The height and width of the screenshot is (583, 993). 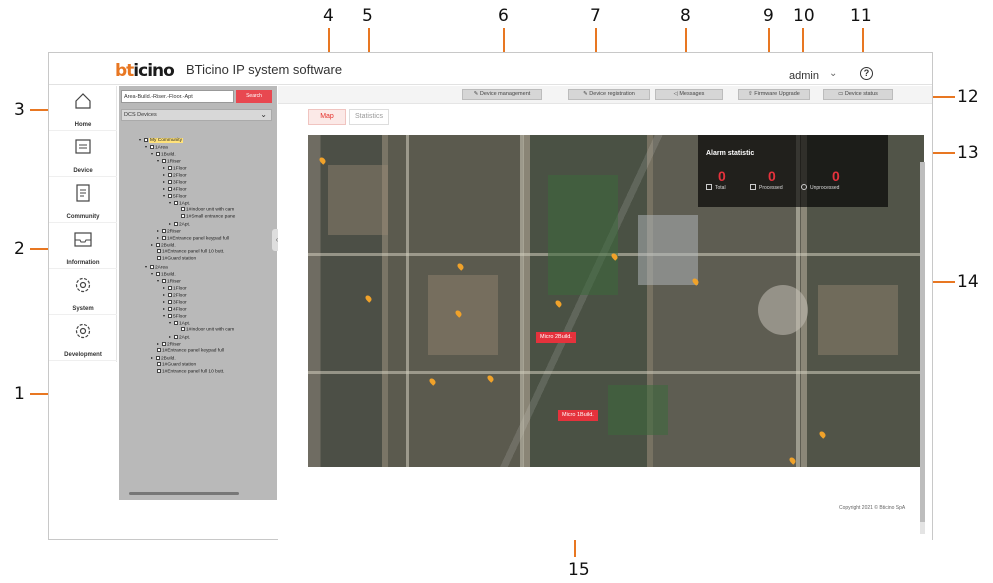 What do you see at coordinates (83, 108) in the screenshot?
I see `nav-item-home: Home` at bounding box center [83, 108].